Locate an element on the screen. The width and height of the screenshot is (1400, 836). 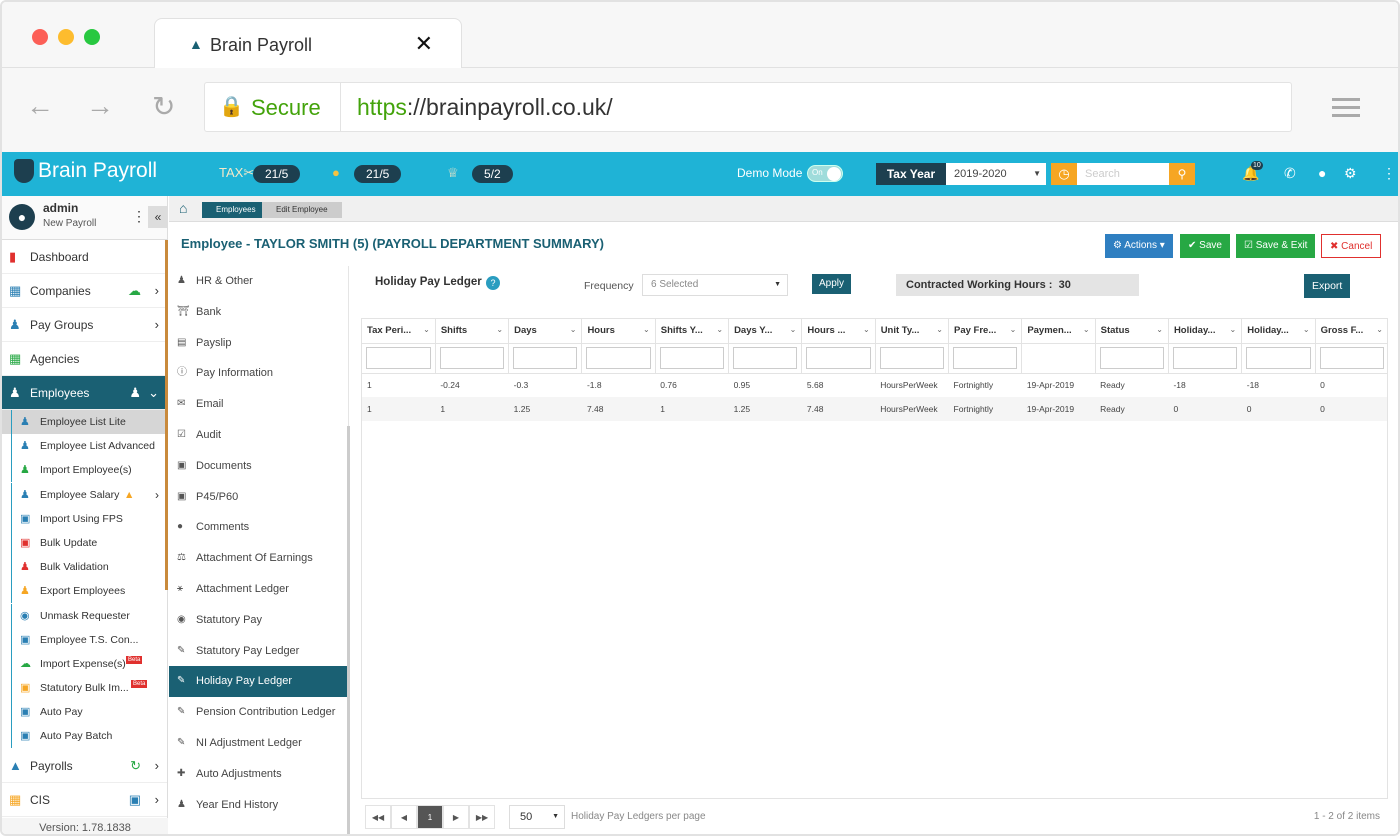
column-header: Shifts ⌄ is located at coordinates (472, 331).